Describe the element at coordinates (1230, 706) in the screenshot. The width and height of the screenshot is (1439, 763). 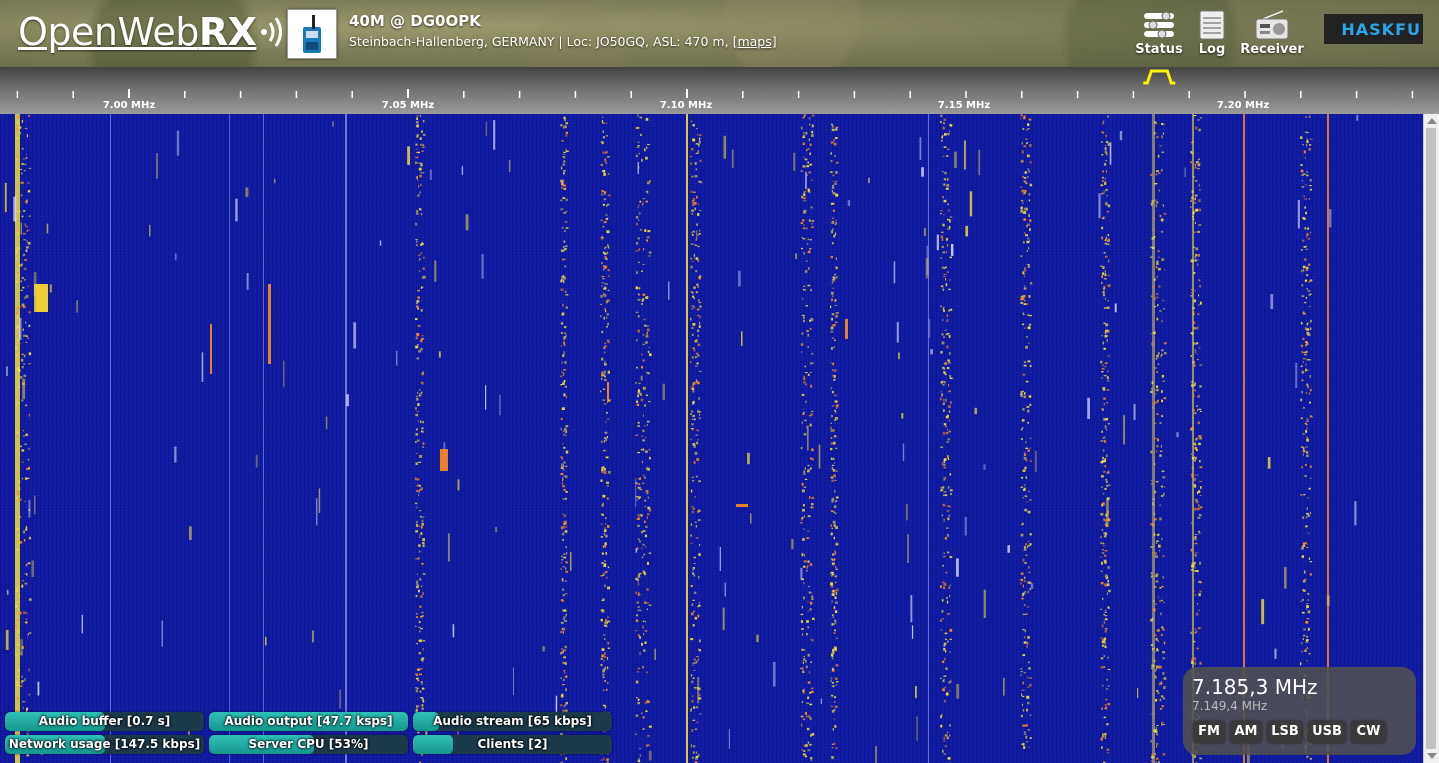
I see `secondary-frequency: 7.149,4 MHz` at that location.